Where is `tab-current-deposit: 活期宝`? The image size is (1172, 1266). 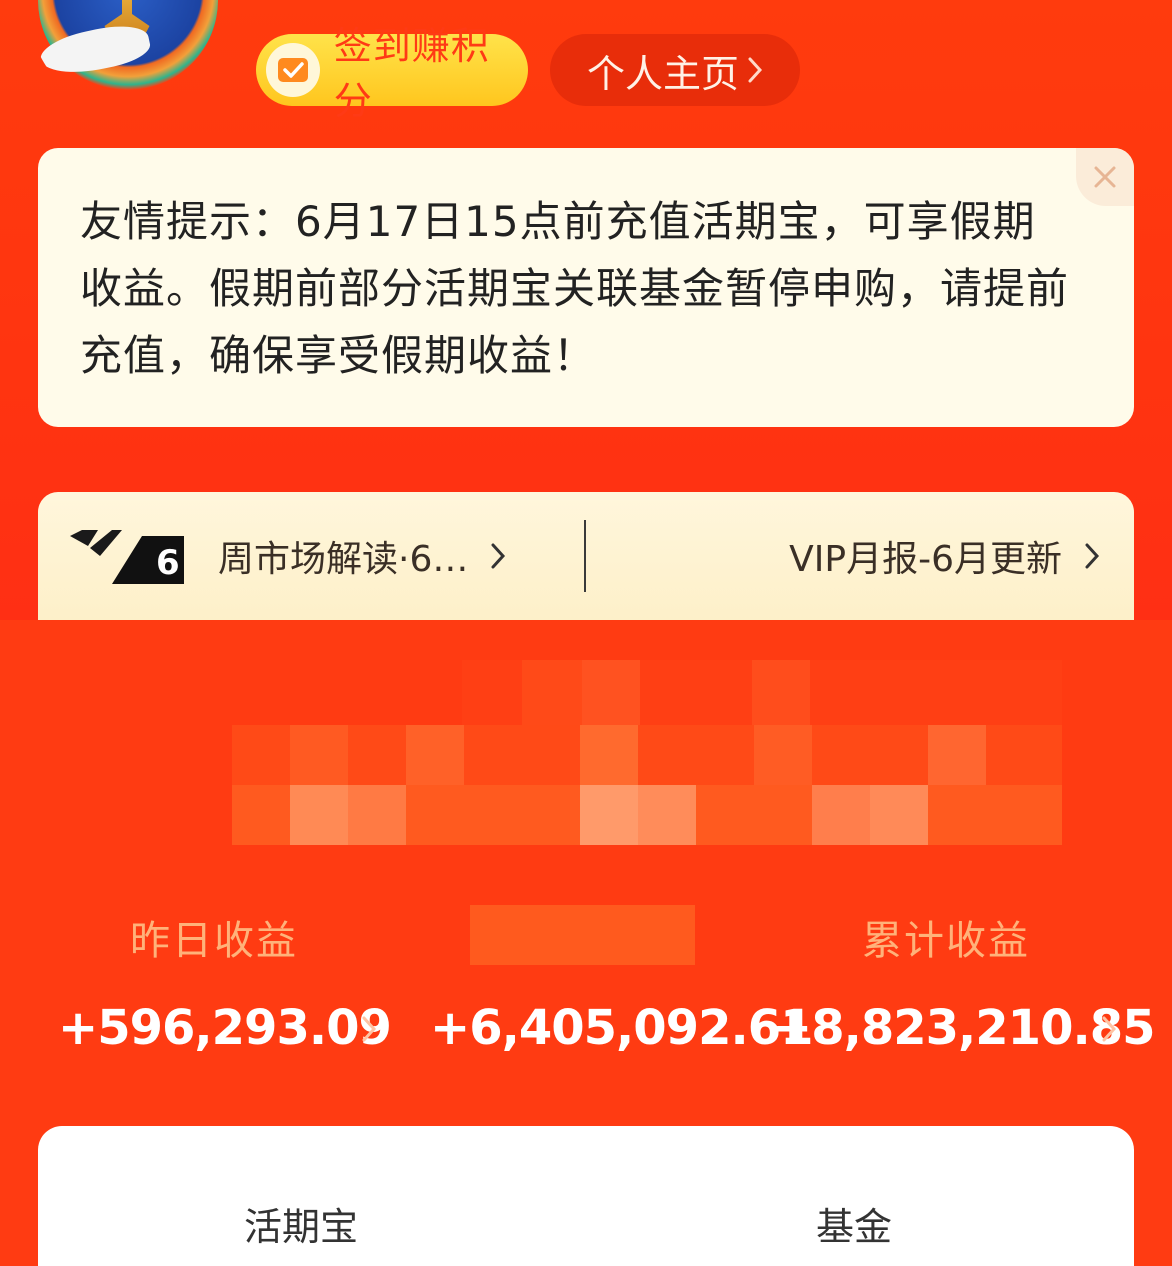
tab-current-deposit: 活期宝 is located at coordinates (301, 1223).